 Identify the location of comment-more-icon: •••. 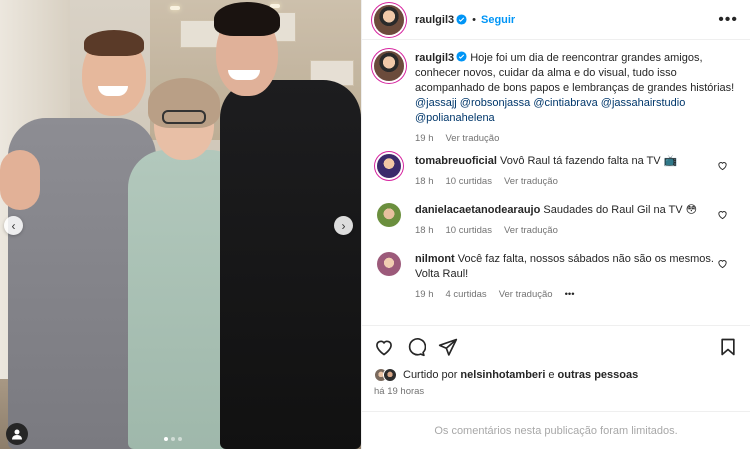
(570, 294).